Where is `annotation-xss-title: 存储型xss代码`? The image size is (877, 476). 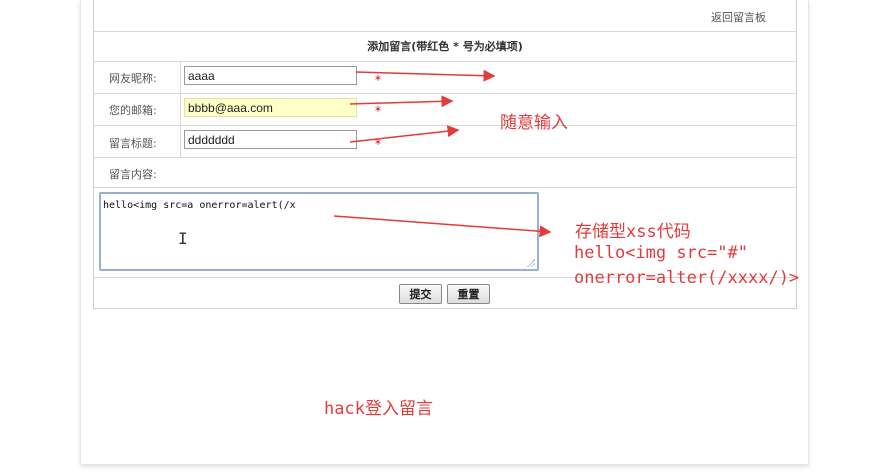 annotation-xss-title: 存储型xss代码 is located at coordinates (633, 232).